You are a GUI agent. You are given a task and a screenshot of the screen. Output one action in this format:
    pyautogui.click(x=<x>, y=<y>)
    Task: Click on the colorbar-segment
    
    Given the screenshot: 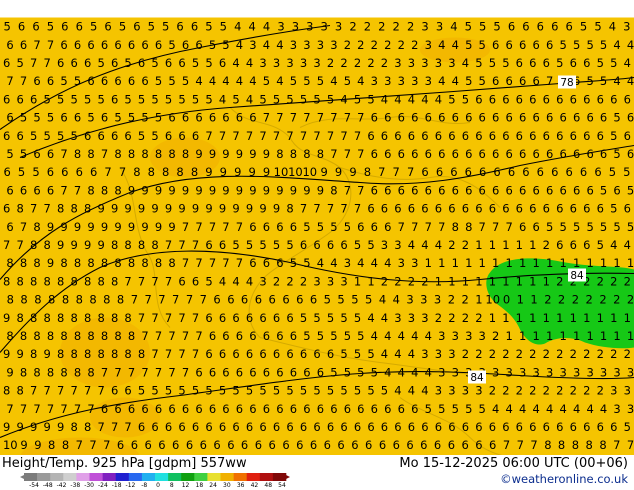 What is the action you would take?
    pyautogui.click(x=96, y=477)
    